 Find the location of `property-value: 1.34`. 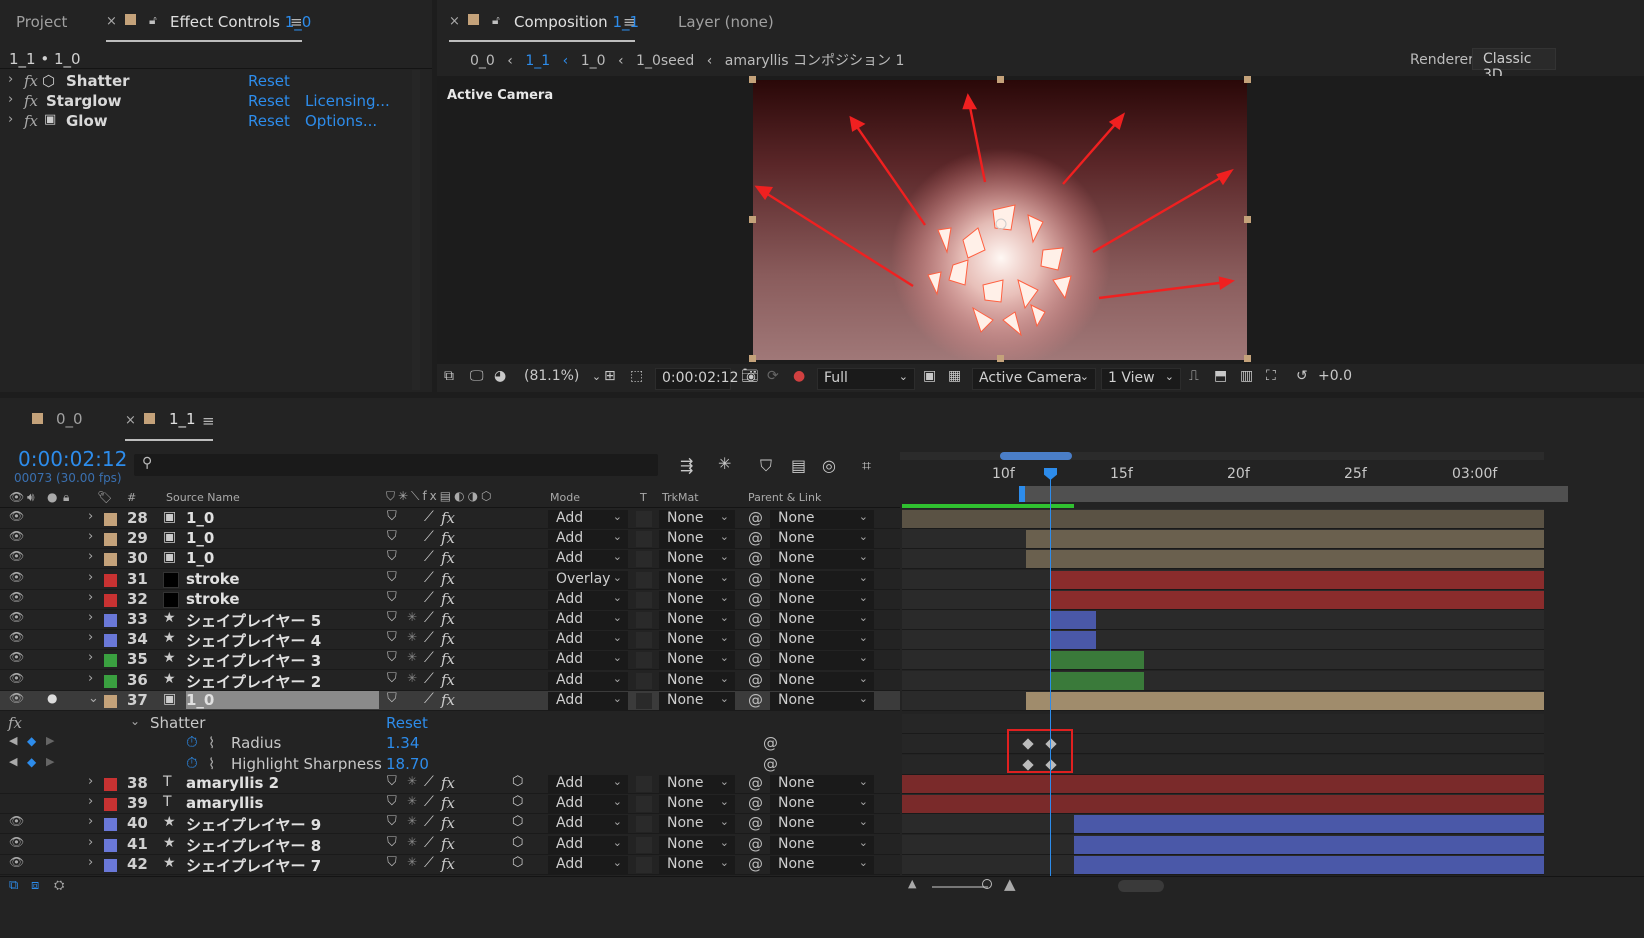

property-value: 1.34 is located at coordinates (402, 743).